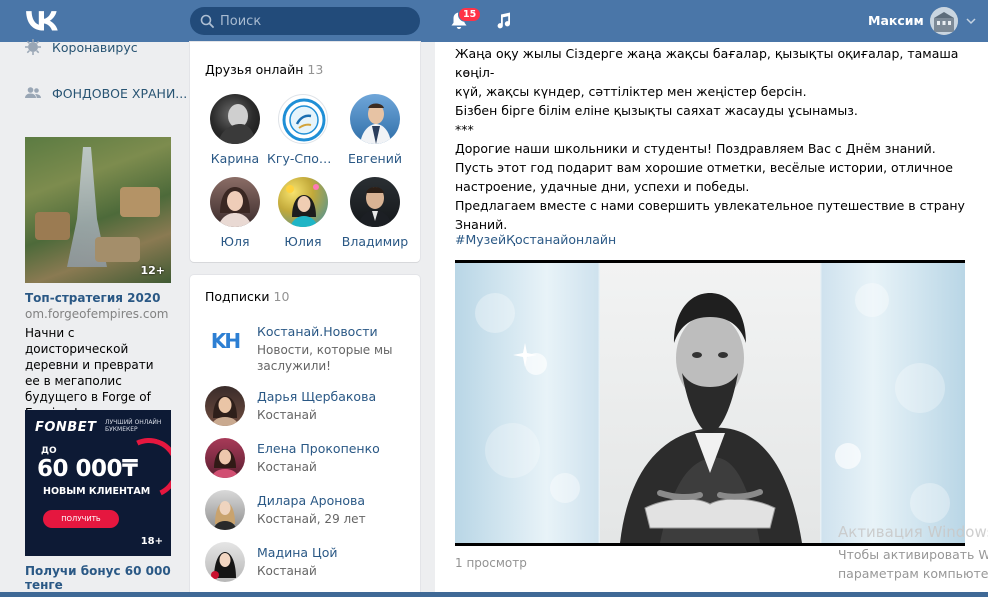 The height and width of the screenshot is (597, 988). What do you see at coordinates (315, 69) in the screenshot?
I see `friends-online-count: 13` at bounding box center [315, 69].